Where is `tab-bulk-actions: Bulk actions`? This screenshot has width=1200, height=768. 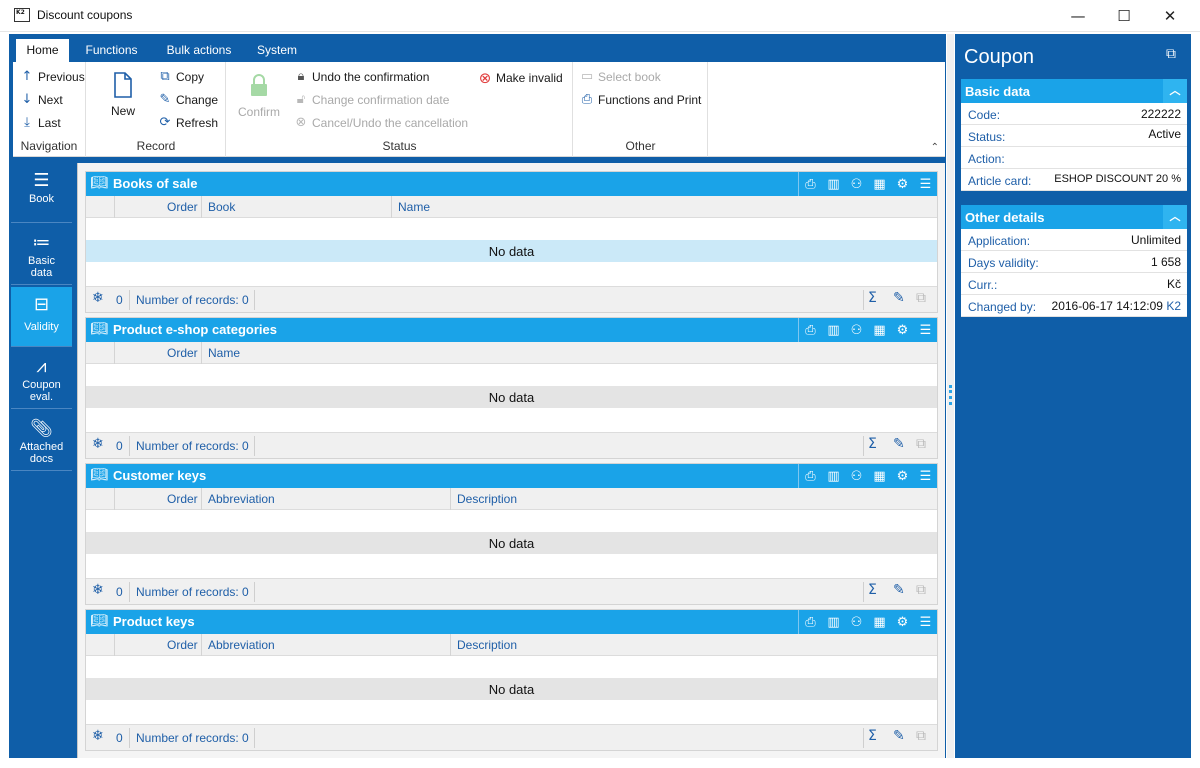 tab-bulk-actions: Bulk actions is located at coordinates (199, 50).